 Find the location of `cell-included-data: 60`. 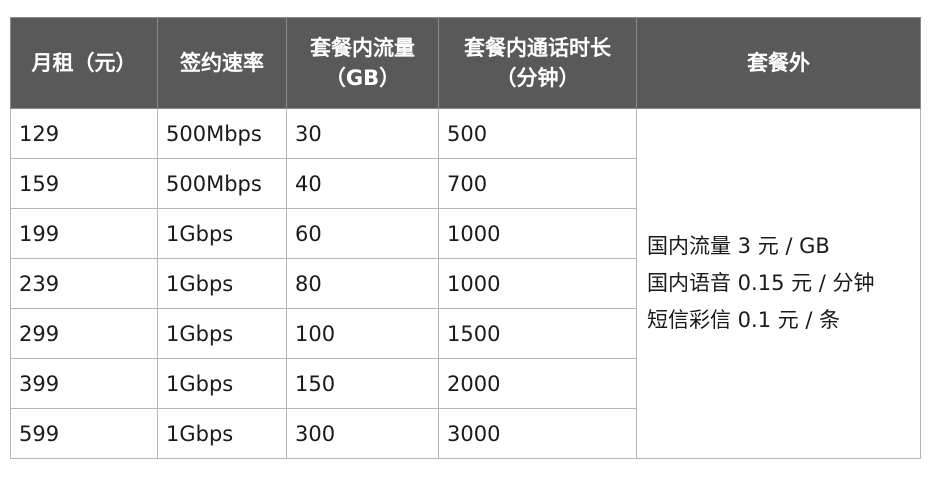

cell-included-data: 60 is located at coordinates (362, 233).